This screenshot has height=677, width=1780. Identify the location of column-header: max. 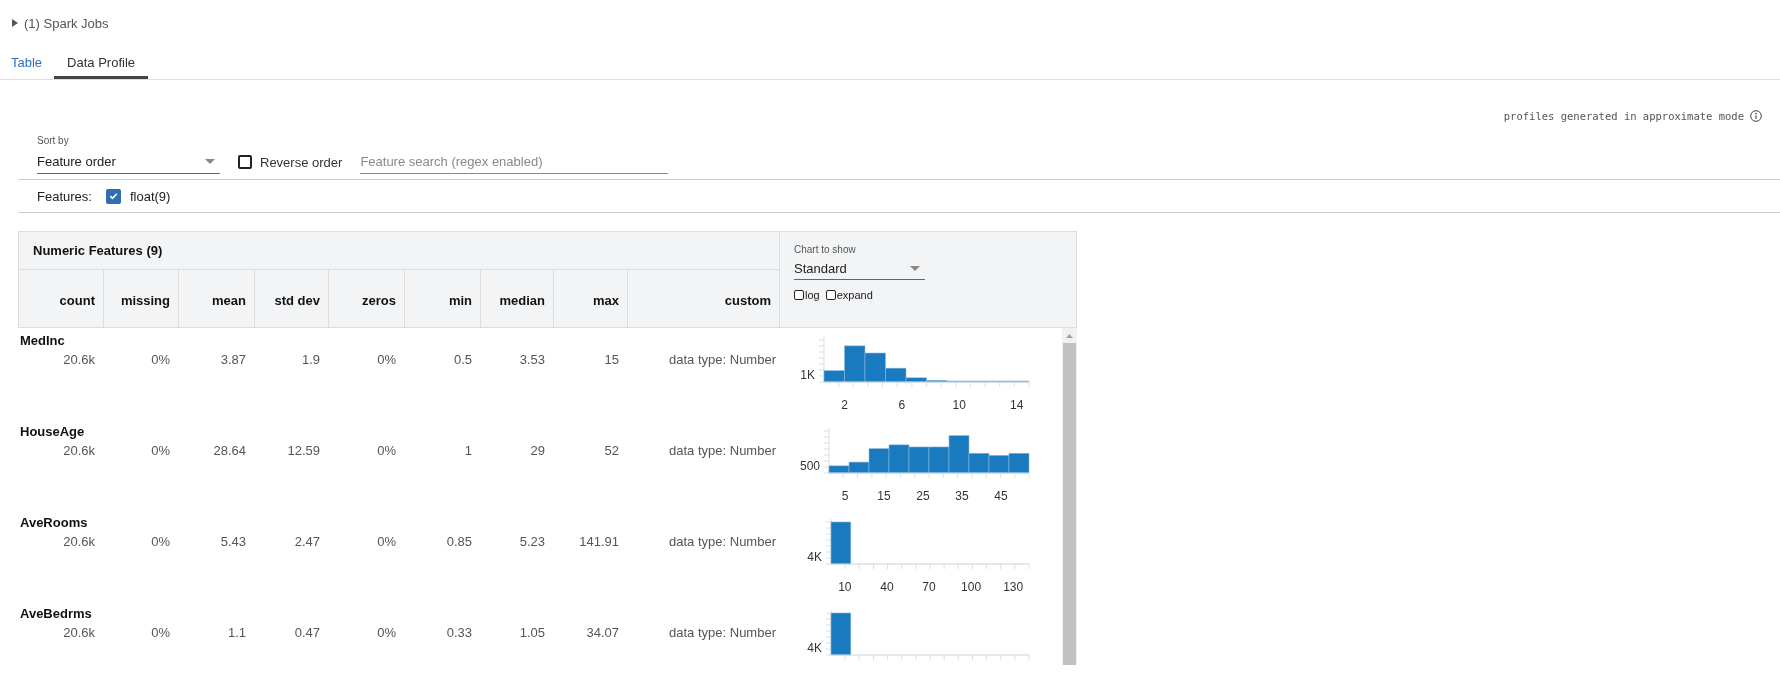
(591, 298).